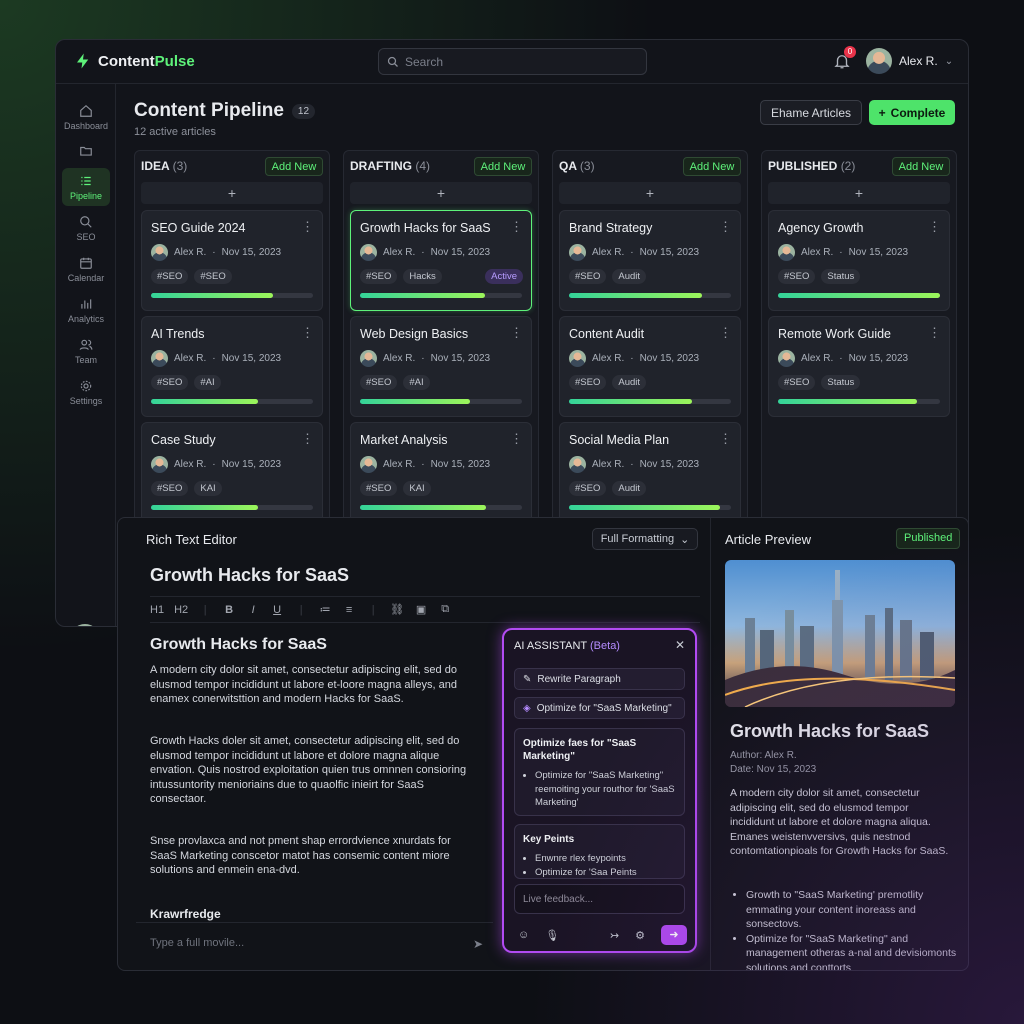 The image size is (1024, 1024). What do you see at coordinates (445, 609) in the screenshot?
I see `copy-icon: ⧉` at bounding box center [445, 609].